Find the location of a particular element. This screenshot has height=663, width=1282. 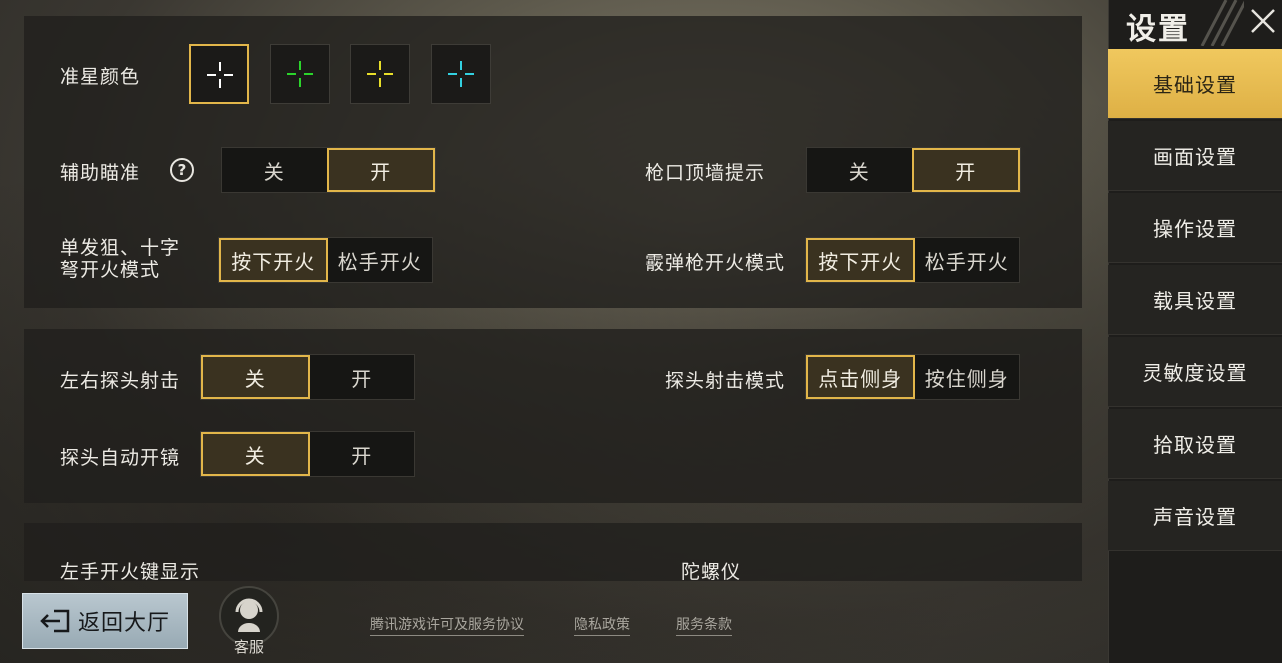

shotgun-release-fire-button: 松手开火 is located at coordinates (967, 260).